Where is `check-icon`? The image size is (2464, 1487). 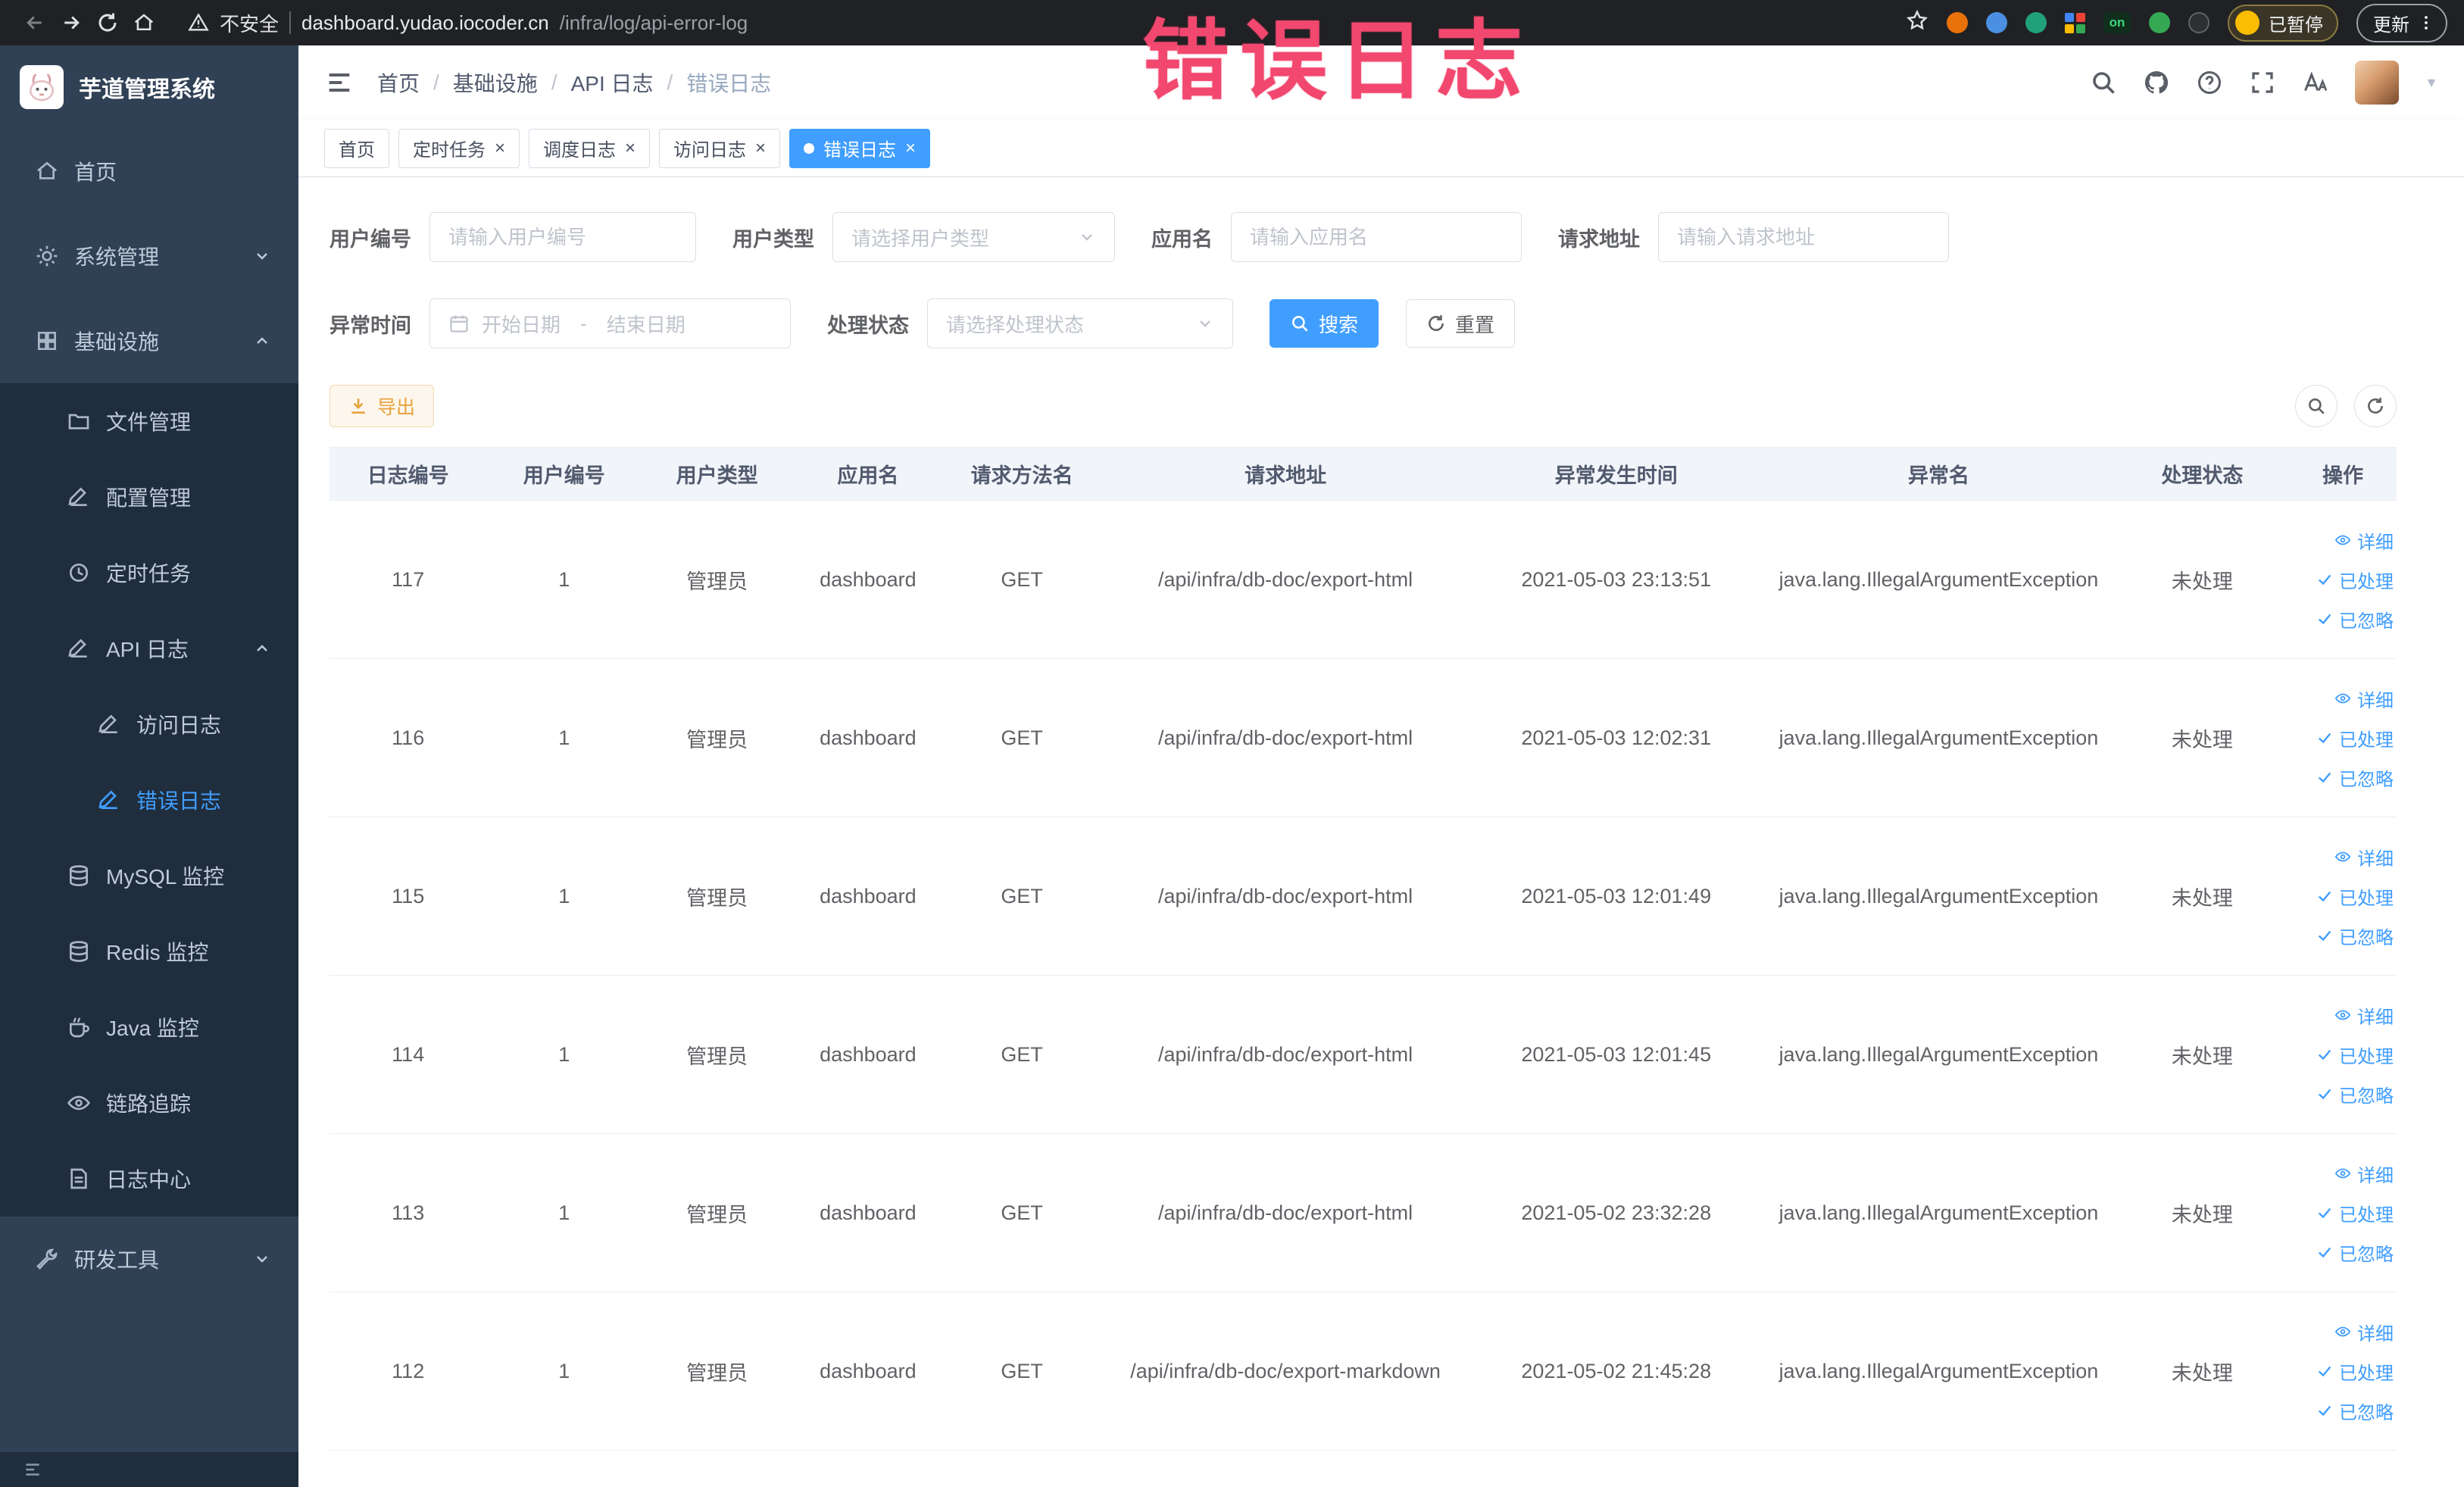 check-icon is located at coordinates (2324, 777).